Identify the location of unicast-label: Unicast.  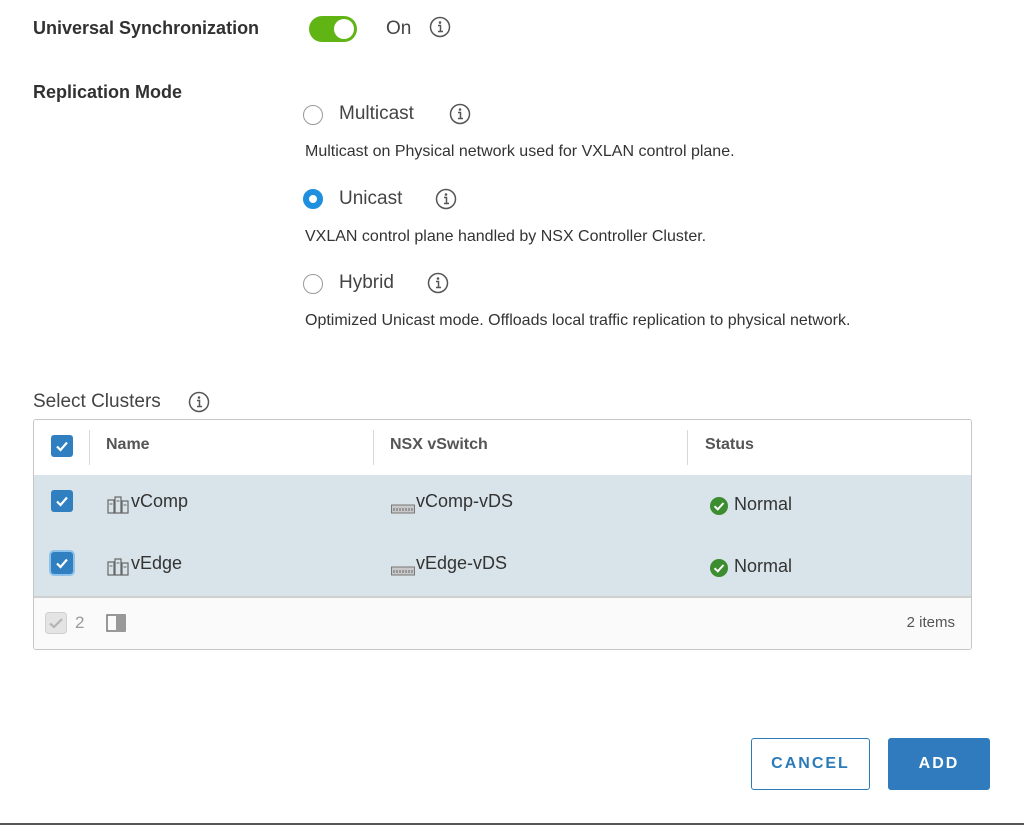
(370, 199).